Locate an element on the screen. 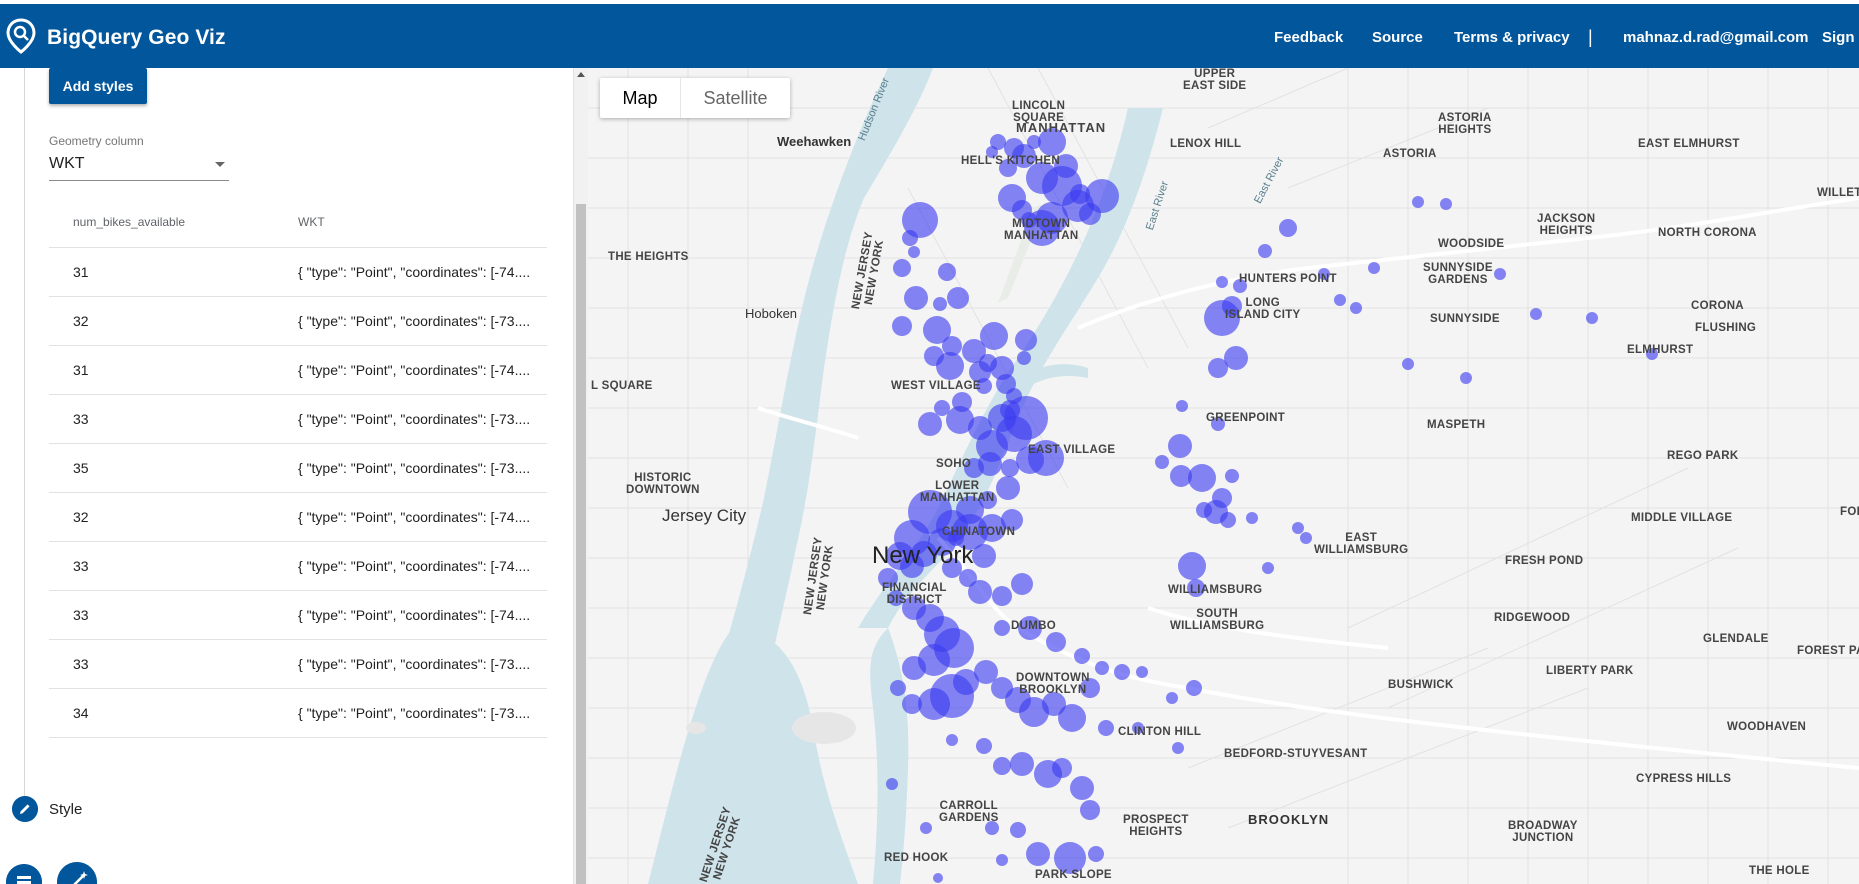 This screenshot has width=1859, height=884. source-link: Source is located at coordinates (1397, 37).